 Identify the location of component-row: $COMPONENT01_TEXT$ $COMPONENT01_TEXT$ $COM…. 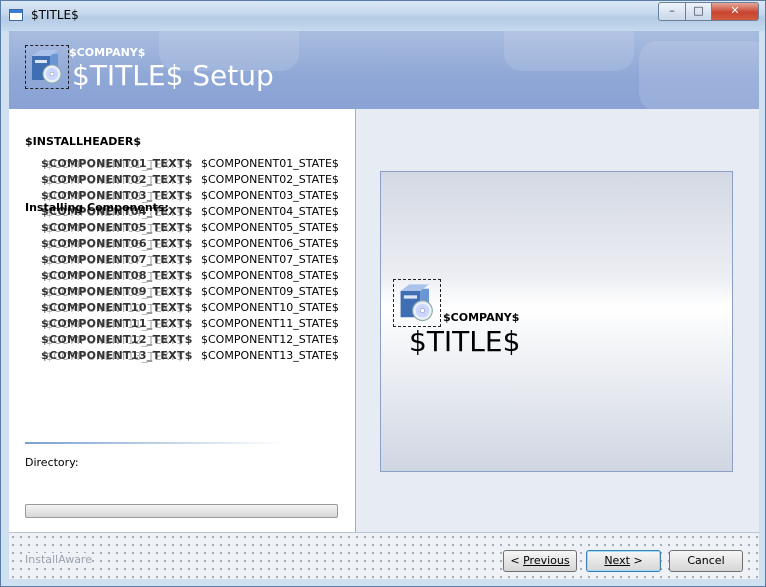
(196, 165).